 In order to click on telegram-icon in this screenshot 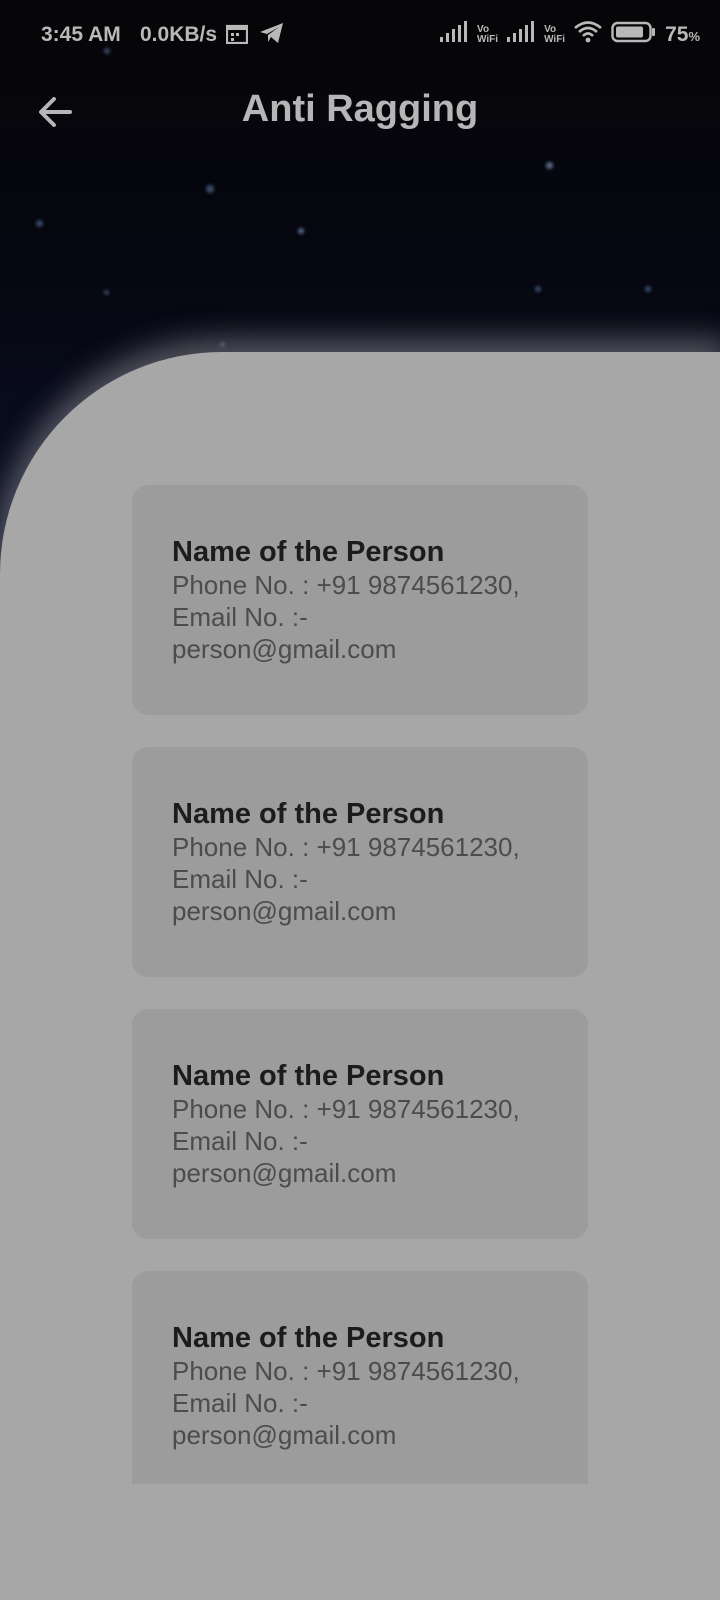, I will do `click(272, 36)`.